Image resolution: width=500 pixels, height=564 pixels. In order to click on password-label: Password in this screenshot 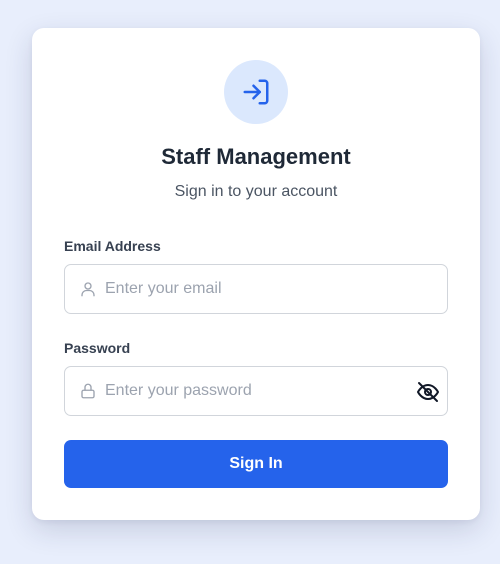, I will do `click(97, 348)`.